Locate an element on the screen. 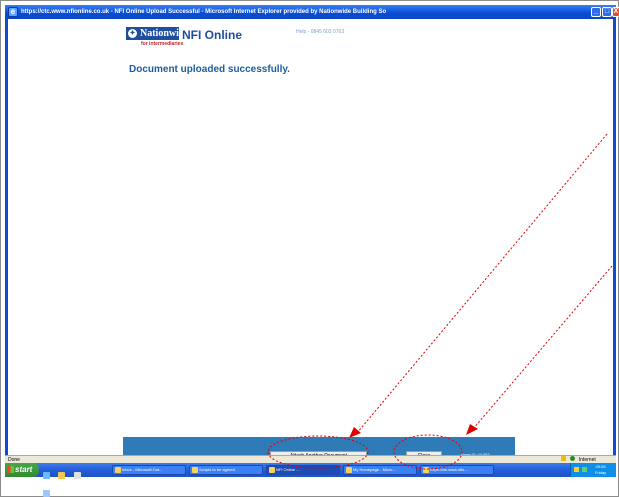 The height and width of the screenshot is (497, 619). taskbar-item: Scripts to be agreed is located at coordinates (226, 470).